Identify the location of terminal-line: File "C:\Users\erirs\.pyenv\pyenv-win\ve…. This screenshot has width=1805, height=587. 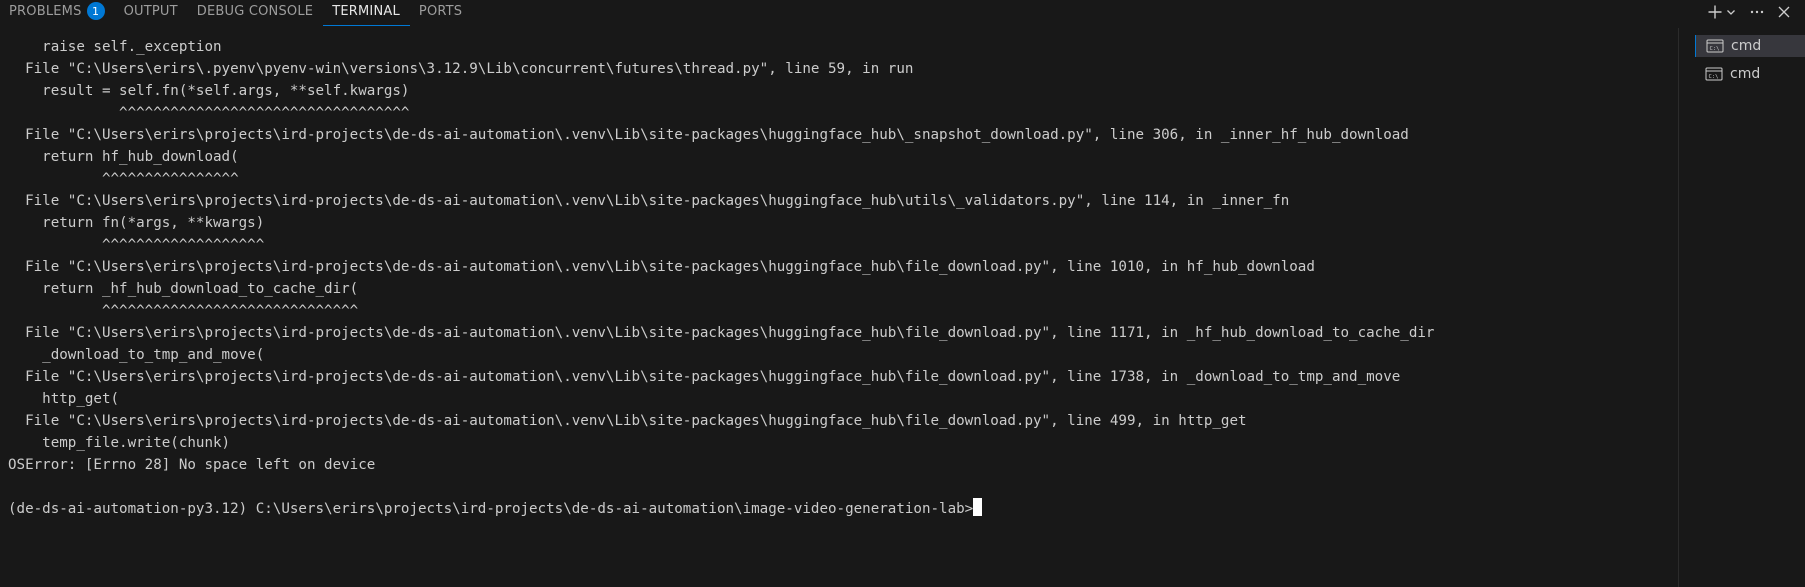
(461, 69).